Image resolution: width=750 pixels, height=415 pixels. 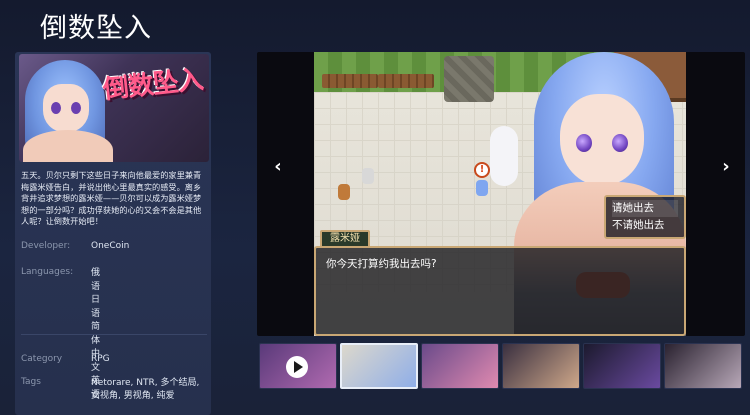 What do you see at coordinates (47, 272) in the screenshot?
I see `languages-label: Languages:` at bounding box center [47, 272].